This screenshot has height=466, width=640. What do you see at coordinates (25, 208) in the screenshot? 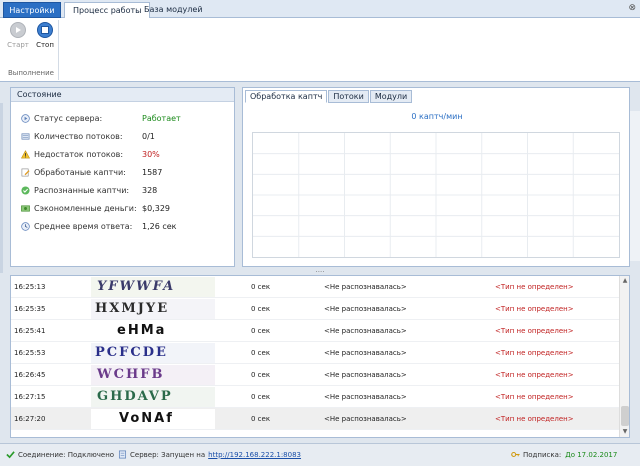
I see `money-icon` at bounding box center [25, 208].